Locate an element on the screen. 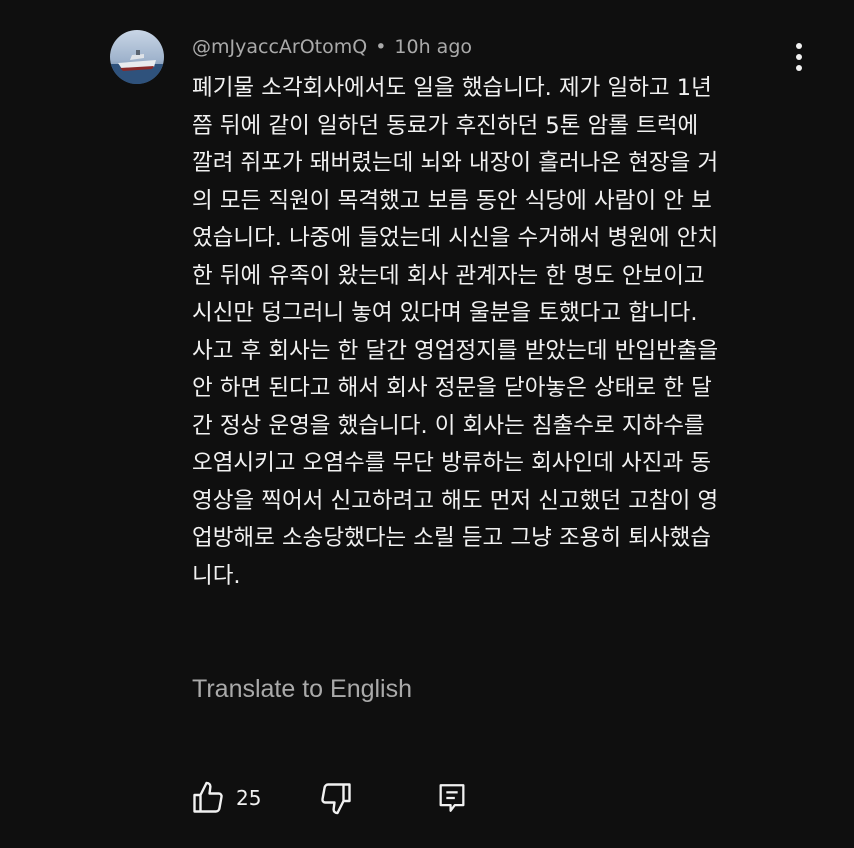  ship-avatar-image is located at coordinates (137, 57).